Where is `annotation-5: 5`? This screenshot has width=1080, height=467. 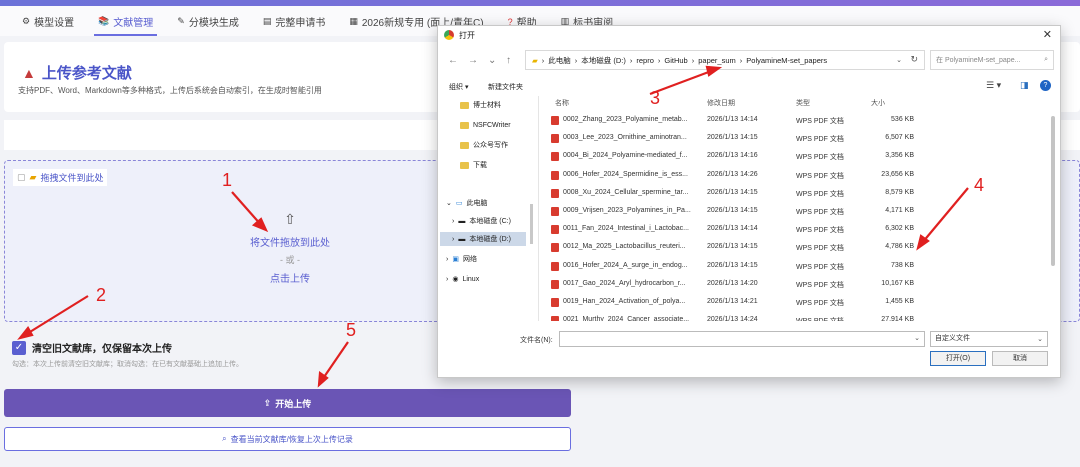
annotation-5: 5 is located at coordinates (351, 330).